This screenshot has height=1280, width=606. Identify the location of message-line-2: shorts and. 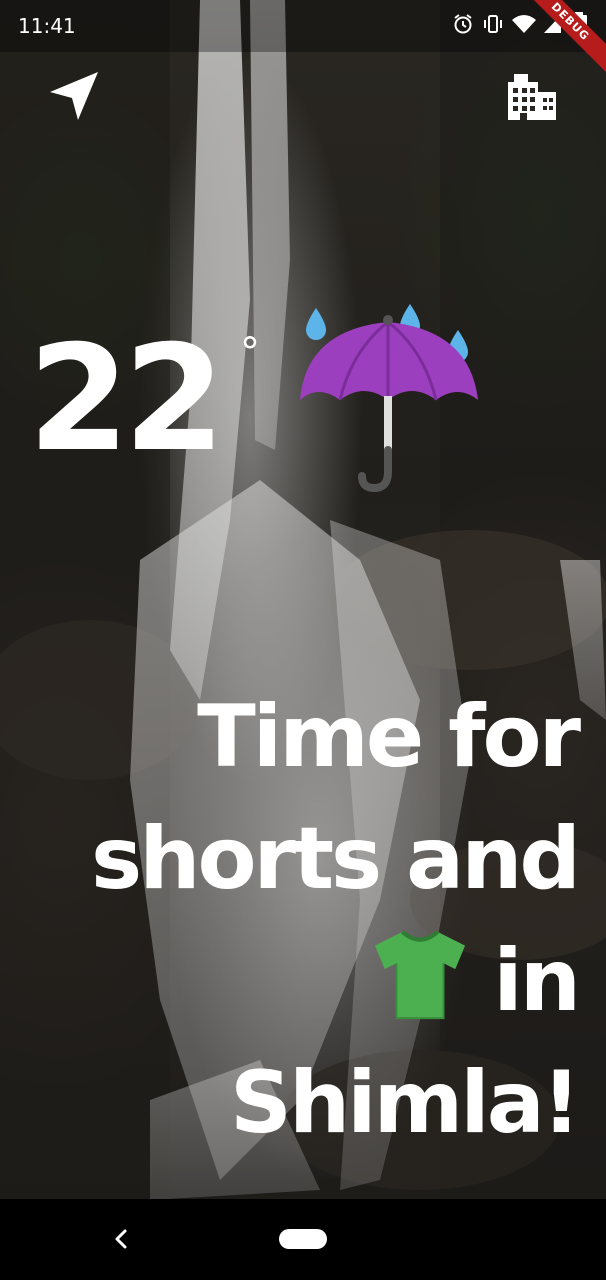
(336, 859).